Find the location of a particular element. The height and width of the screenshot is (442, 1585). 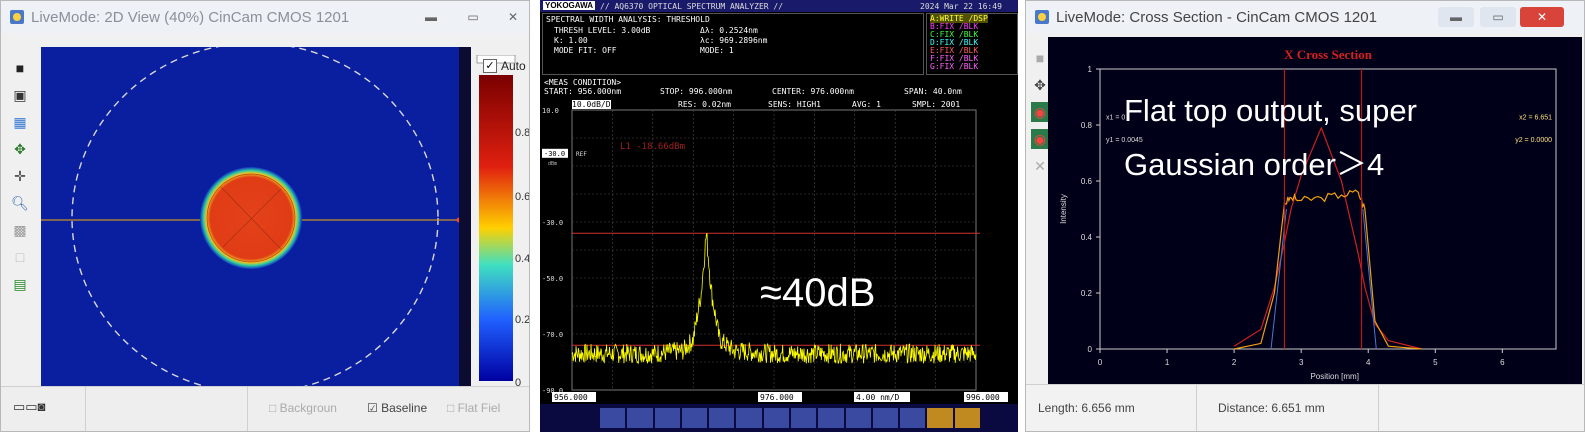

x-div-label: 4.00 nm/D is located at coordinates (878, 397).